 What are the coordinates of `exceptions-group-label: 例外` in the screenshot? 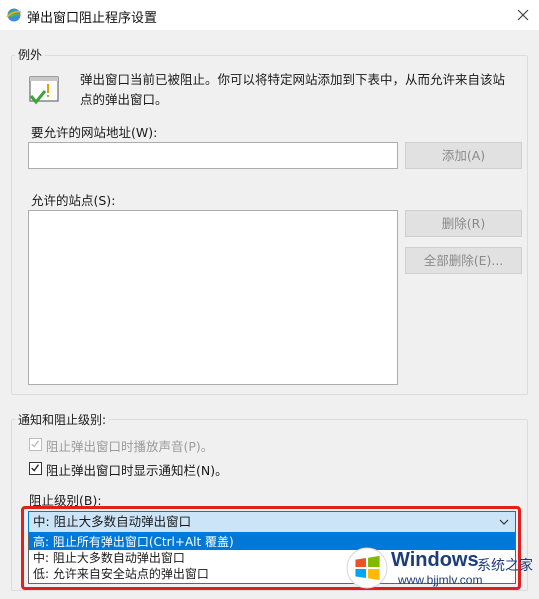 It's located at (30, 54).